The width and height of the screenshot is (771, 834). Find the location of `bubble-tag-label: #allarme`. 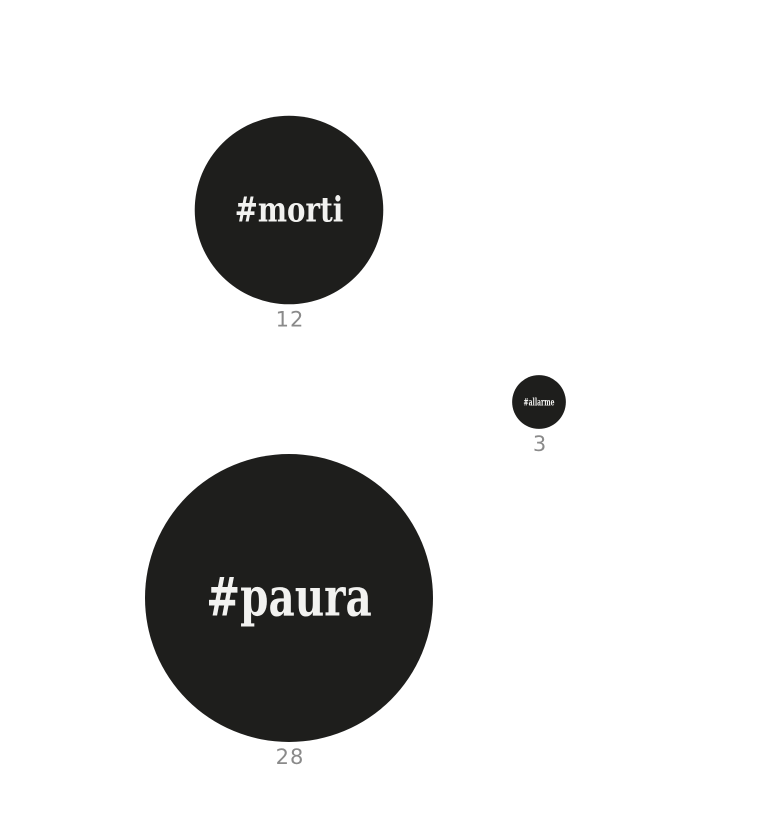

bubble-tag-label: #allarme is located at coordinates (539, 402).